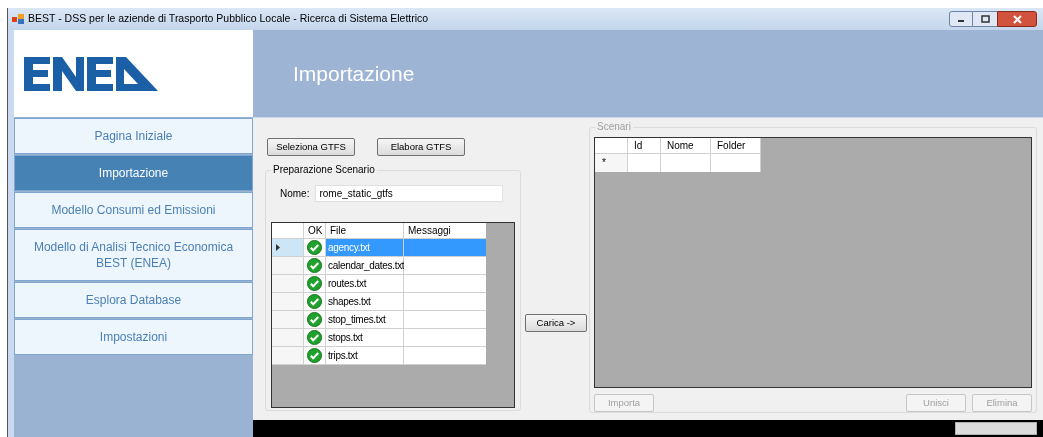  I want to click on new-row-marker: *, so click(604, 163).